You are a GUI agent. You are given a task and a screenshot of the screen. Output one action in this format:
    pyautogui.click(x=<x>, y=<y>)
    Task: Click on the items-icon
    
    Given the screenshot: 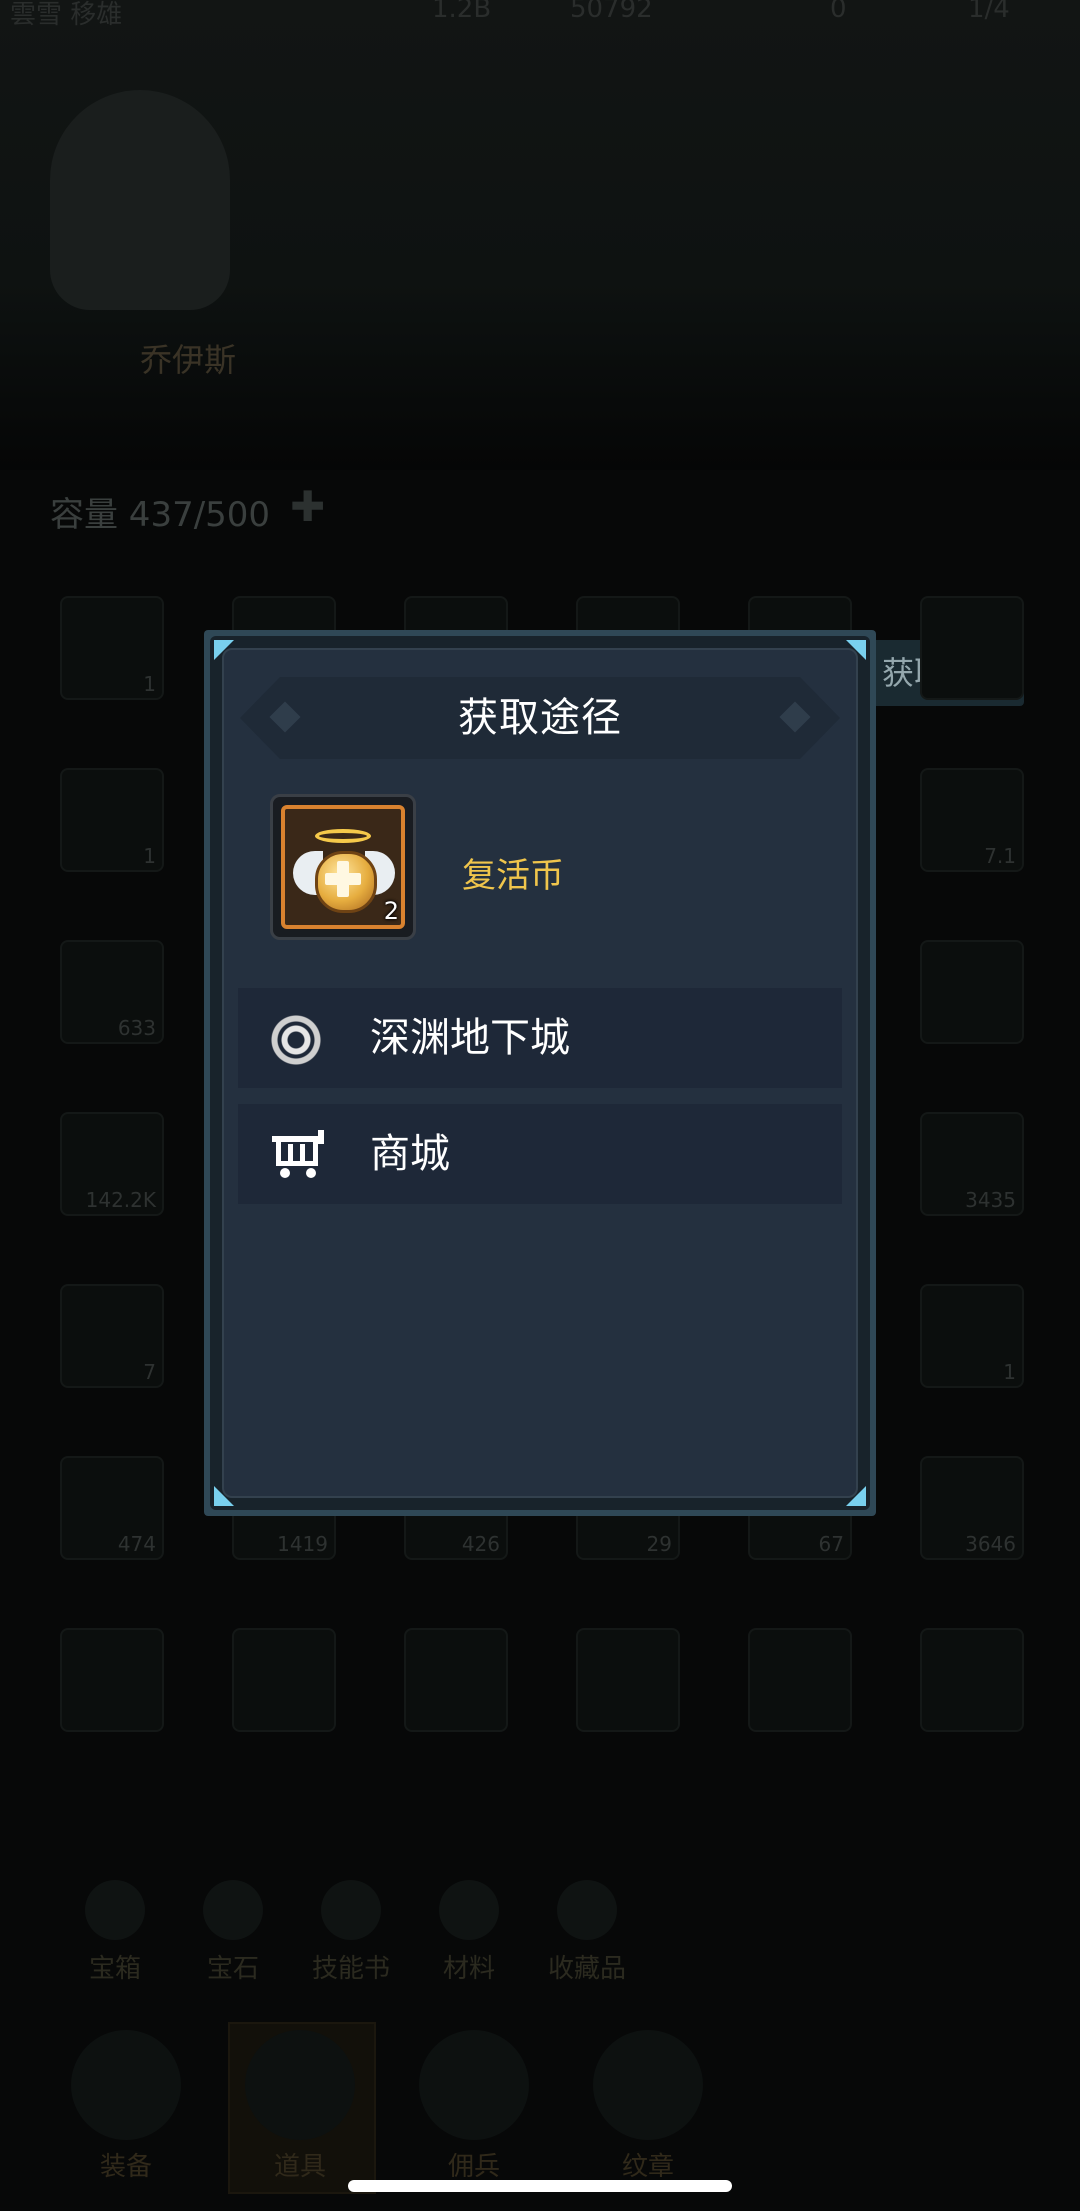 What is the action you would take?
    pyautogui.click(x=300, y=2085)
    